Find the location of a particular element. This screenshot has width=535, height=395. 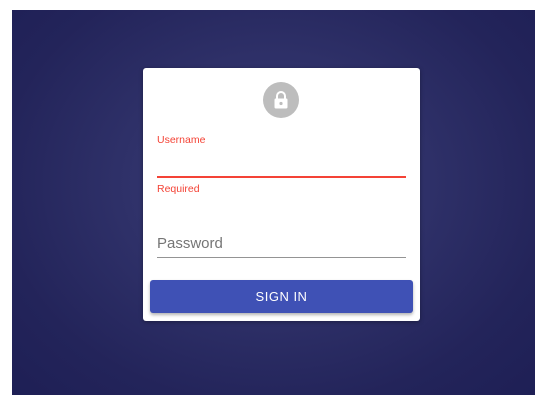

password-field is located at coordinates (281, 245).